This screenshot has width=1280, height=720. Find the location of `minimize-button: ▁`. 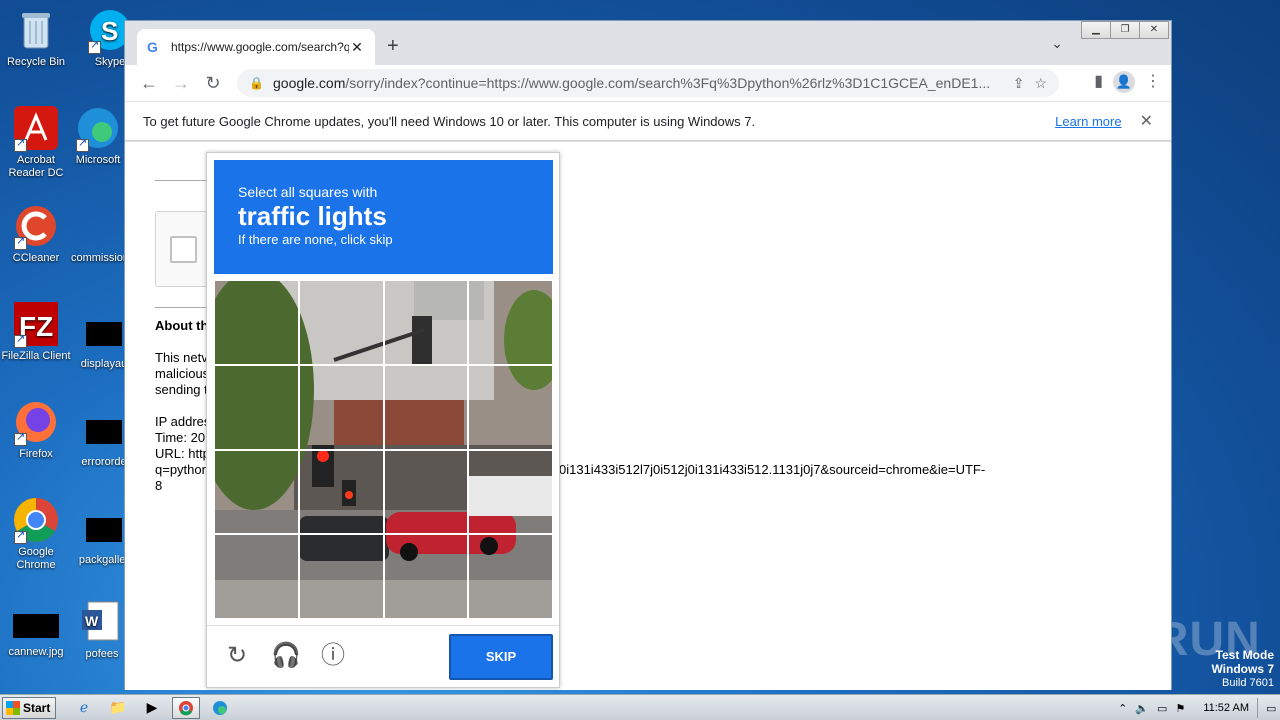

minimize-button: ▁ is located at coordinates (1096, 30).